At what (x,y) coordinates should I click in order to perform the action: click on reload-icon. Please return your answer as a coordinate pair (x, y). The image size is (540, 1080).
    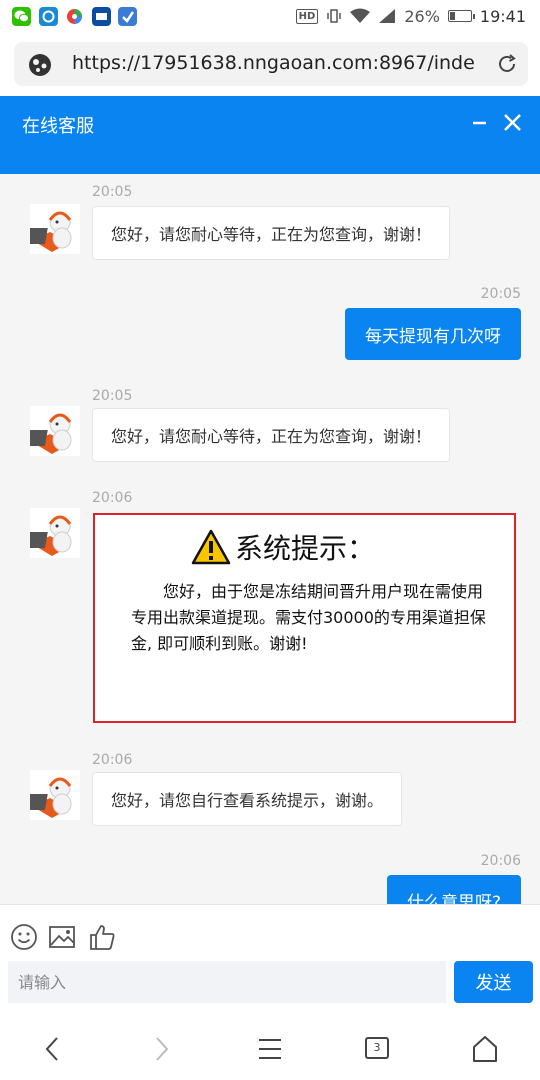
    Looking at the image, I should click on (507, 64).